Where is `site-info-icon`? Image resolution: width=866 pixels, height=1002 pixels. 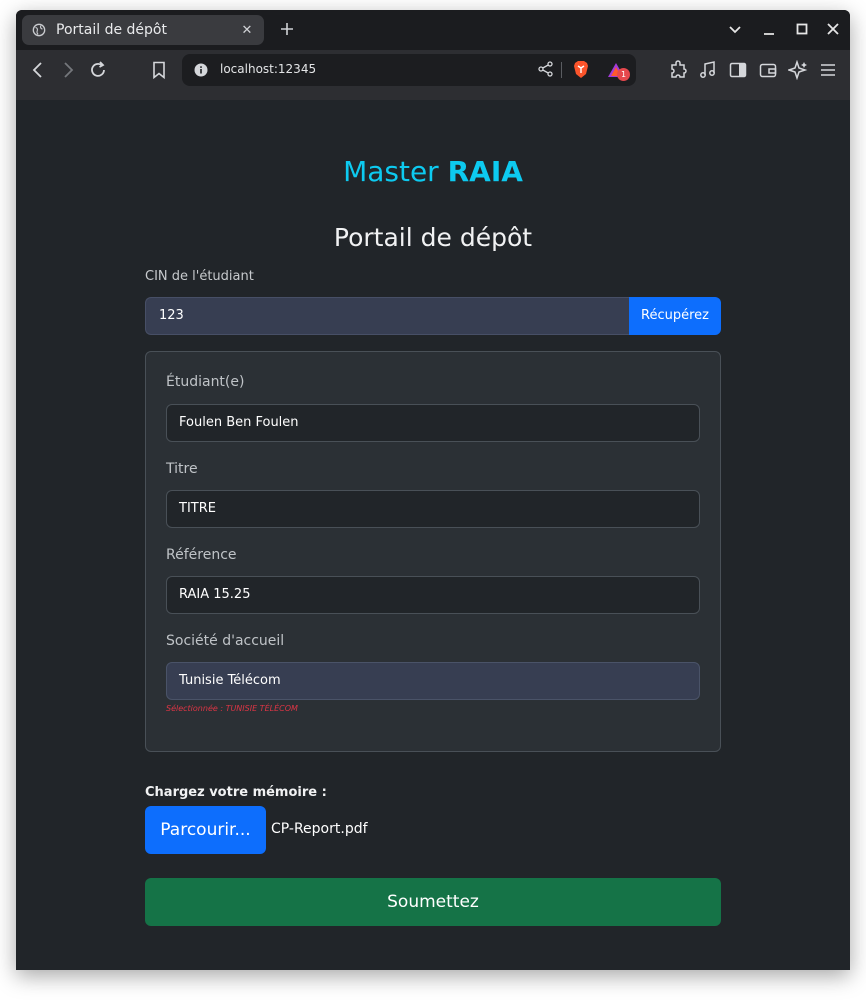
site-info-icon is located at coordinates (201, 70).